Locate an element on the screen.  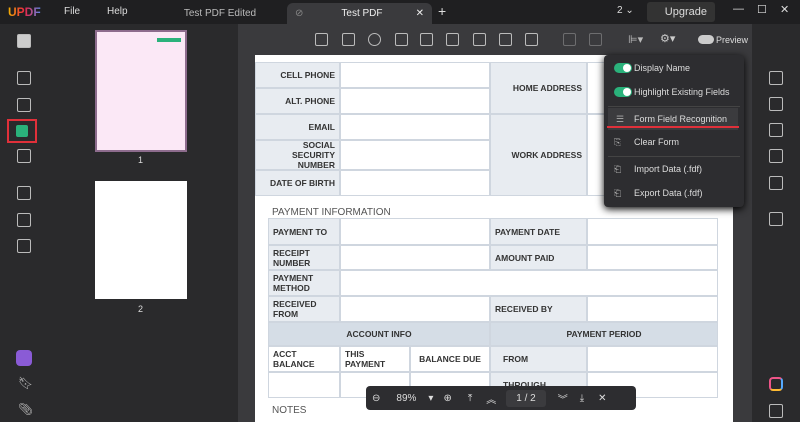
display-name-option: Display Name is located at coordinates (674, 68).